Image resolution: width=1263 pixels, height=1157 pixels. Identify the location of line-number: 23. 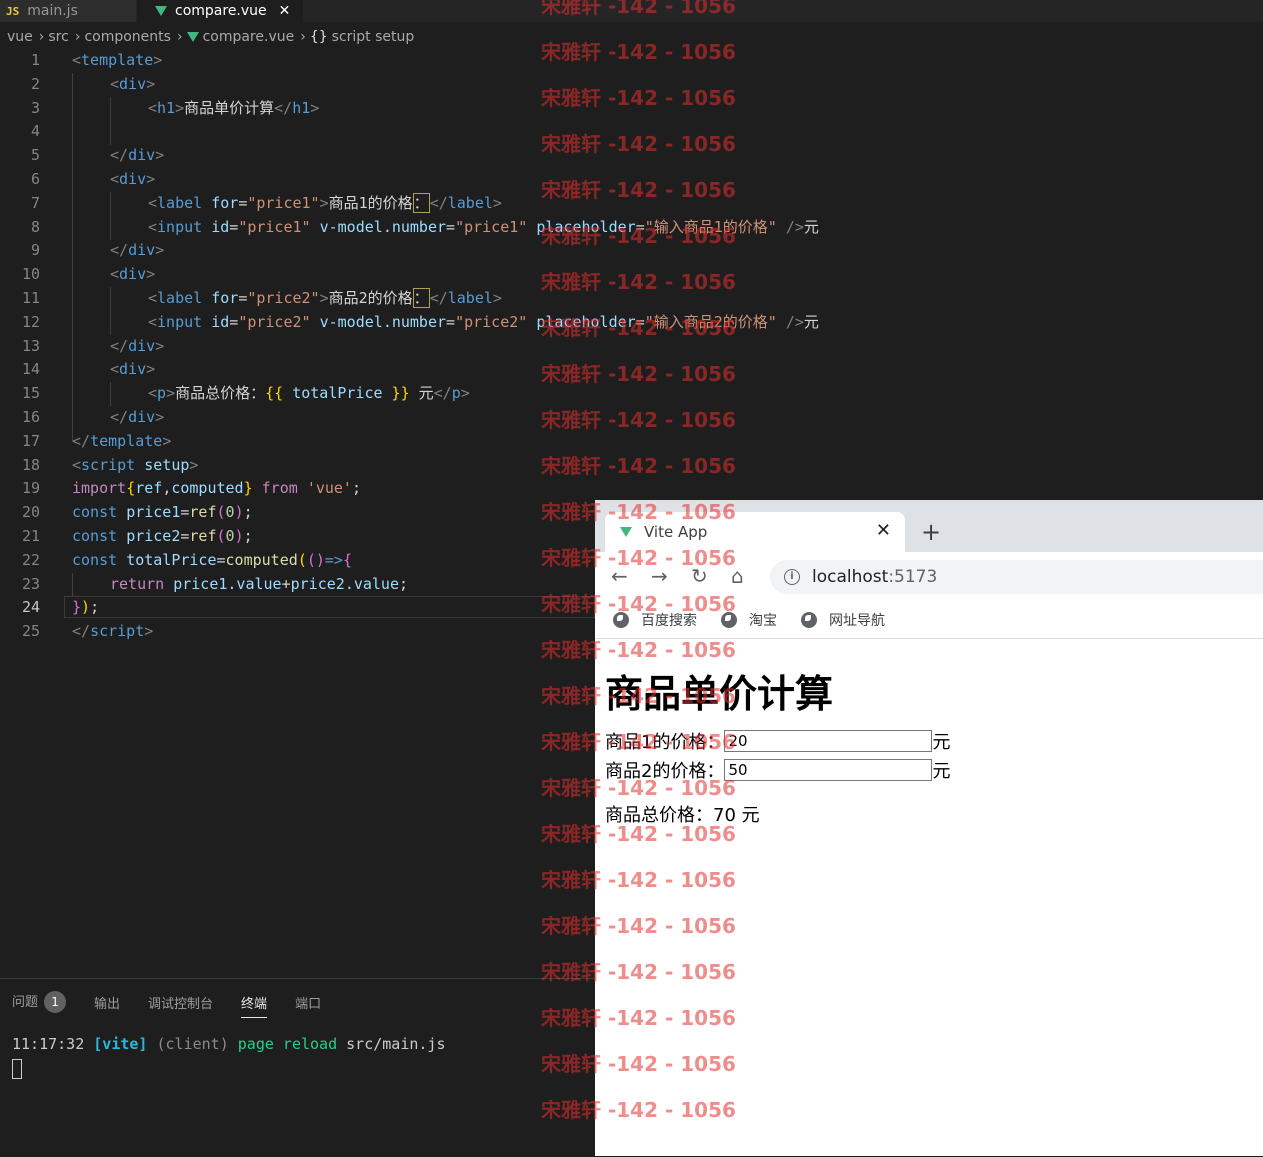
(30, 583).